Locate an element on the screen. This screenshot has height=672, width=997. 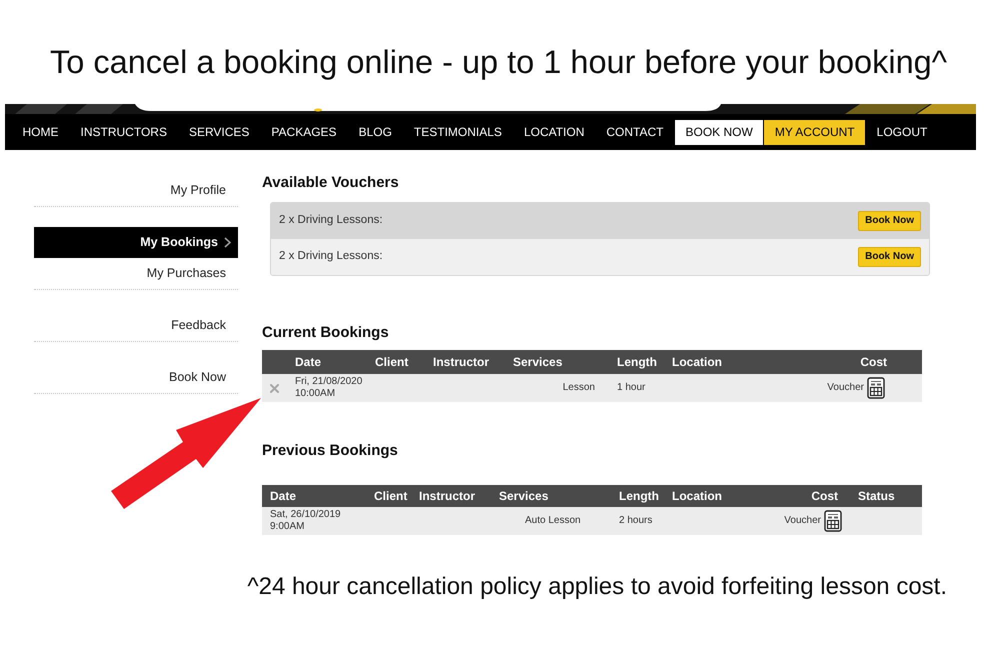
nav-link: SERVICES is located at coordinates (219, 132).